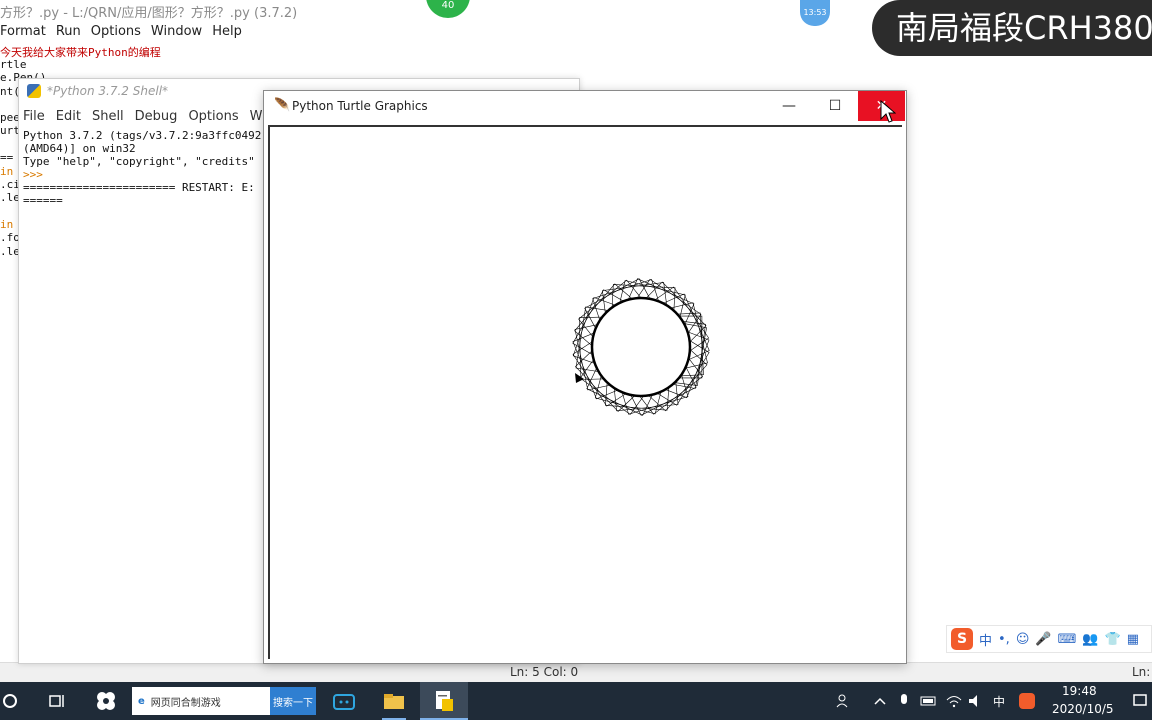  I want to click on editor-cursor-position: Ln: 5 Col: 0, so click(544, 672).